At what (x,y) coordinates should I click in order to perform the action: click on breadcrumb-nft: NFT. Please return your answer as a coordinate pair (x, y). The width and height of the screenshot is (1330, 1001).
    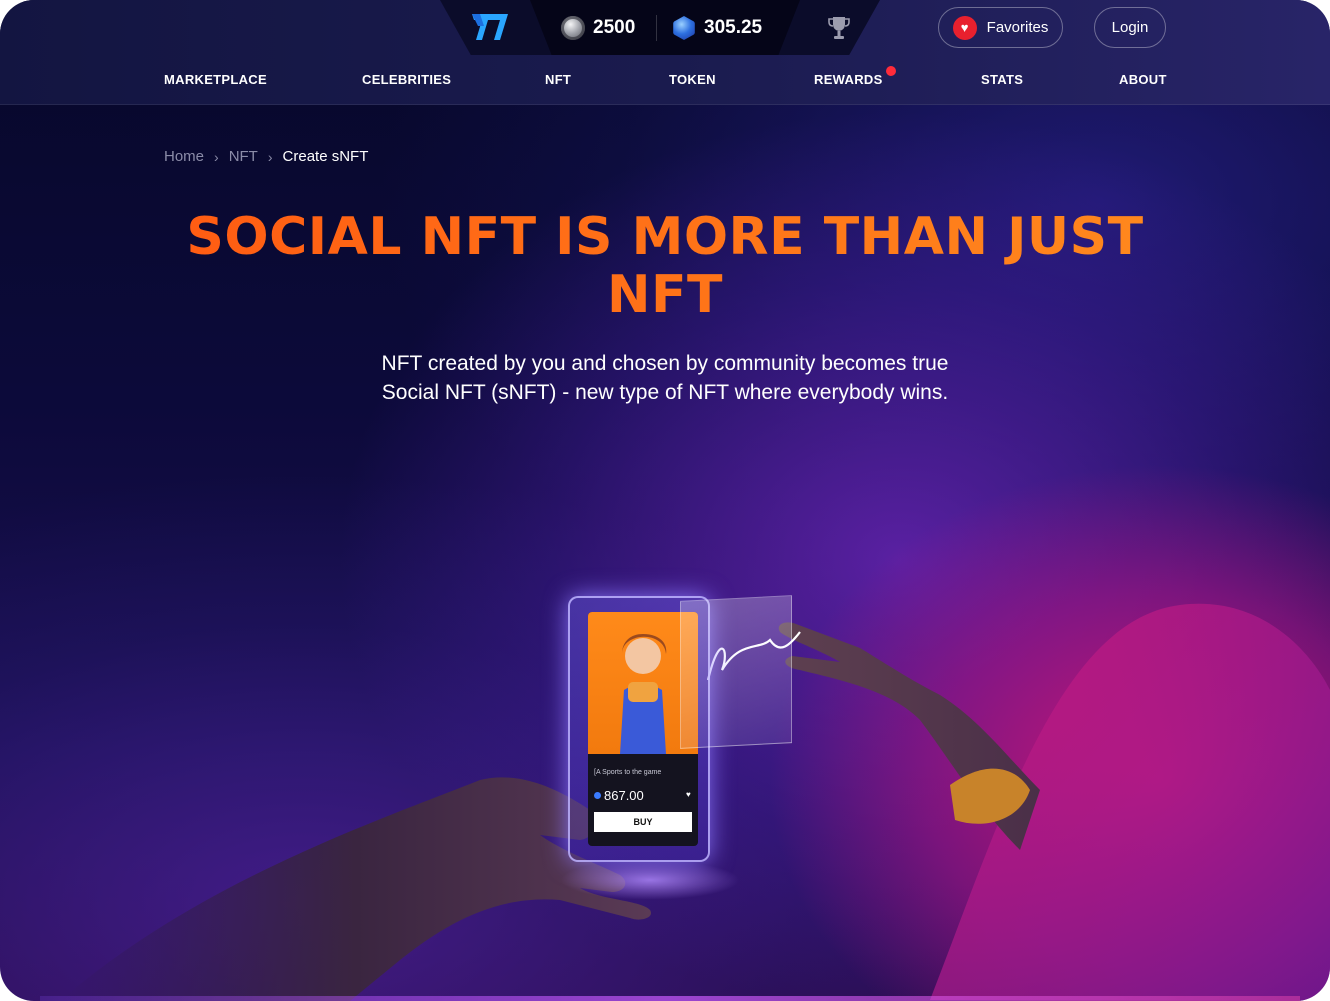
    Looking at the image, I should click on (243, 156).